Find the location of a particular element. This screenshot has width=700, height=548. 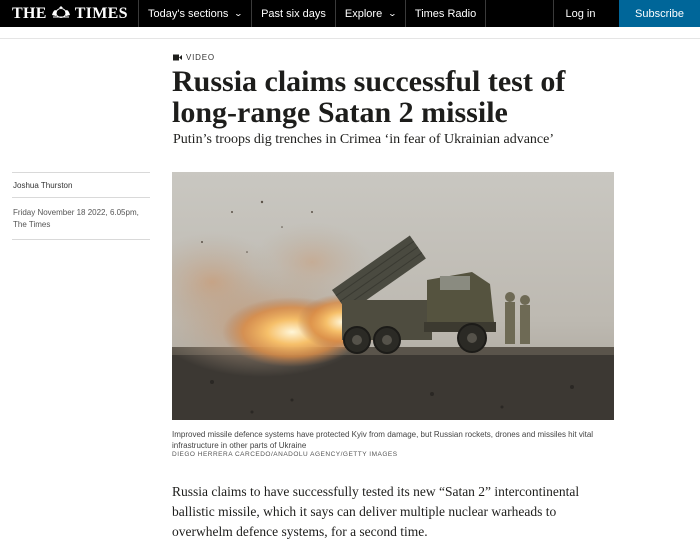

publish-date-line: Friday November 18 2022, 6.05pm, is located at coordinates (76, 212).